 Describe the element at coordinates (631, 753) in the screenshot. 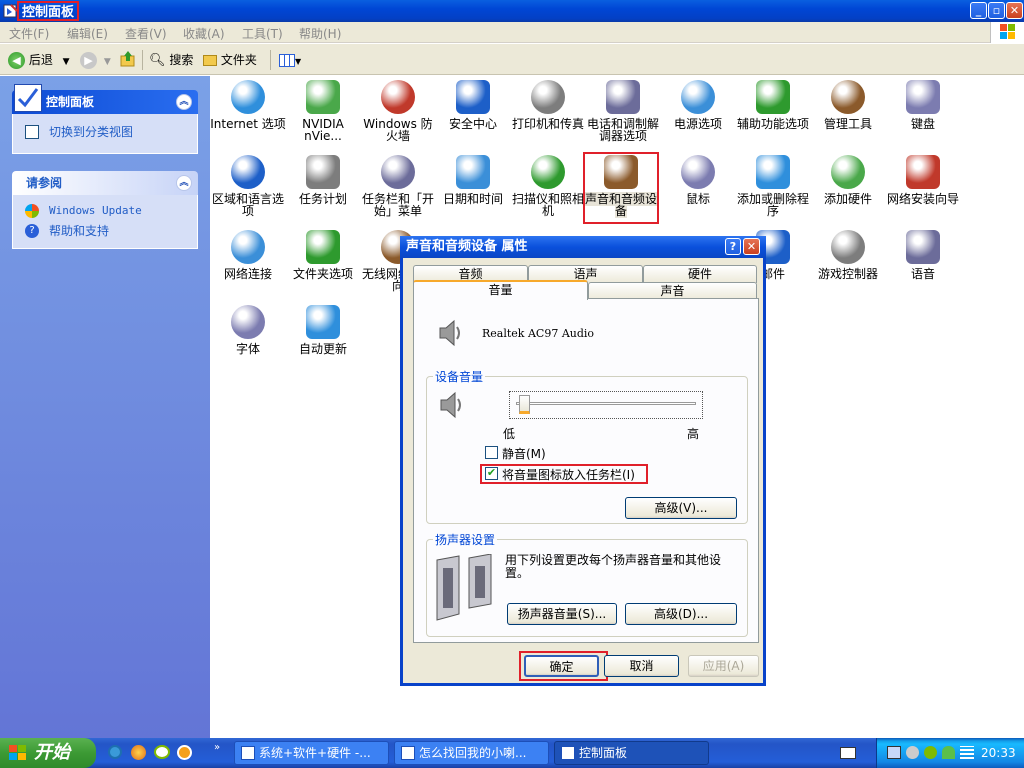

I see `taskbar-button-3: 控制面板` at that location.